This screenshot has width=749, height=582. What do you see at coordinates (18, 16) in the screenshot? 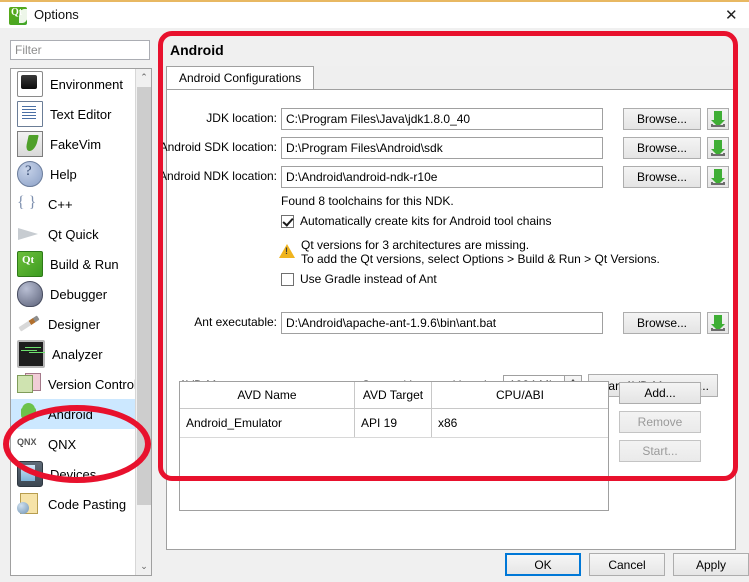
I see `qt-logo-icon` at bounding box center [18, 16].